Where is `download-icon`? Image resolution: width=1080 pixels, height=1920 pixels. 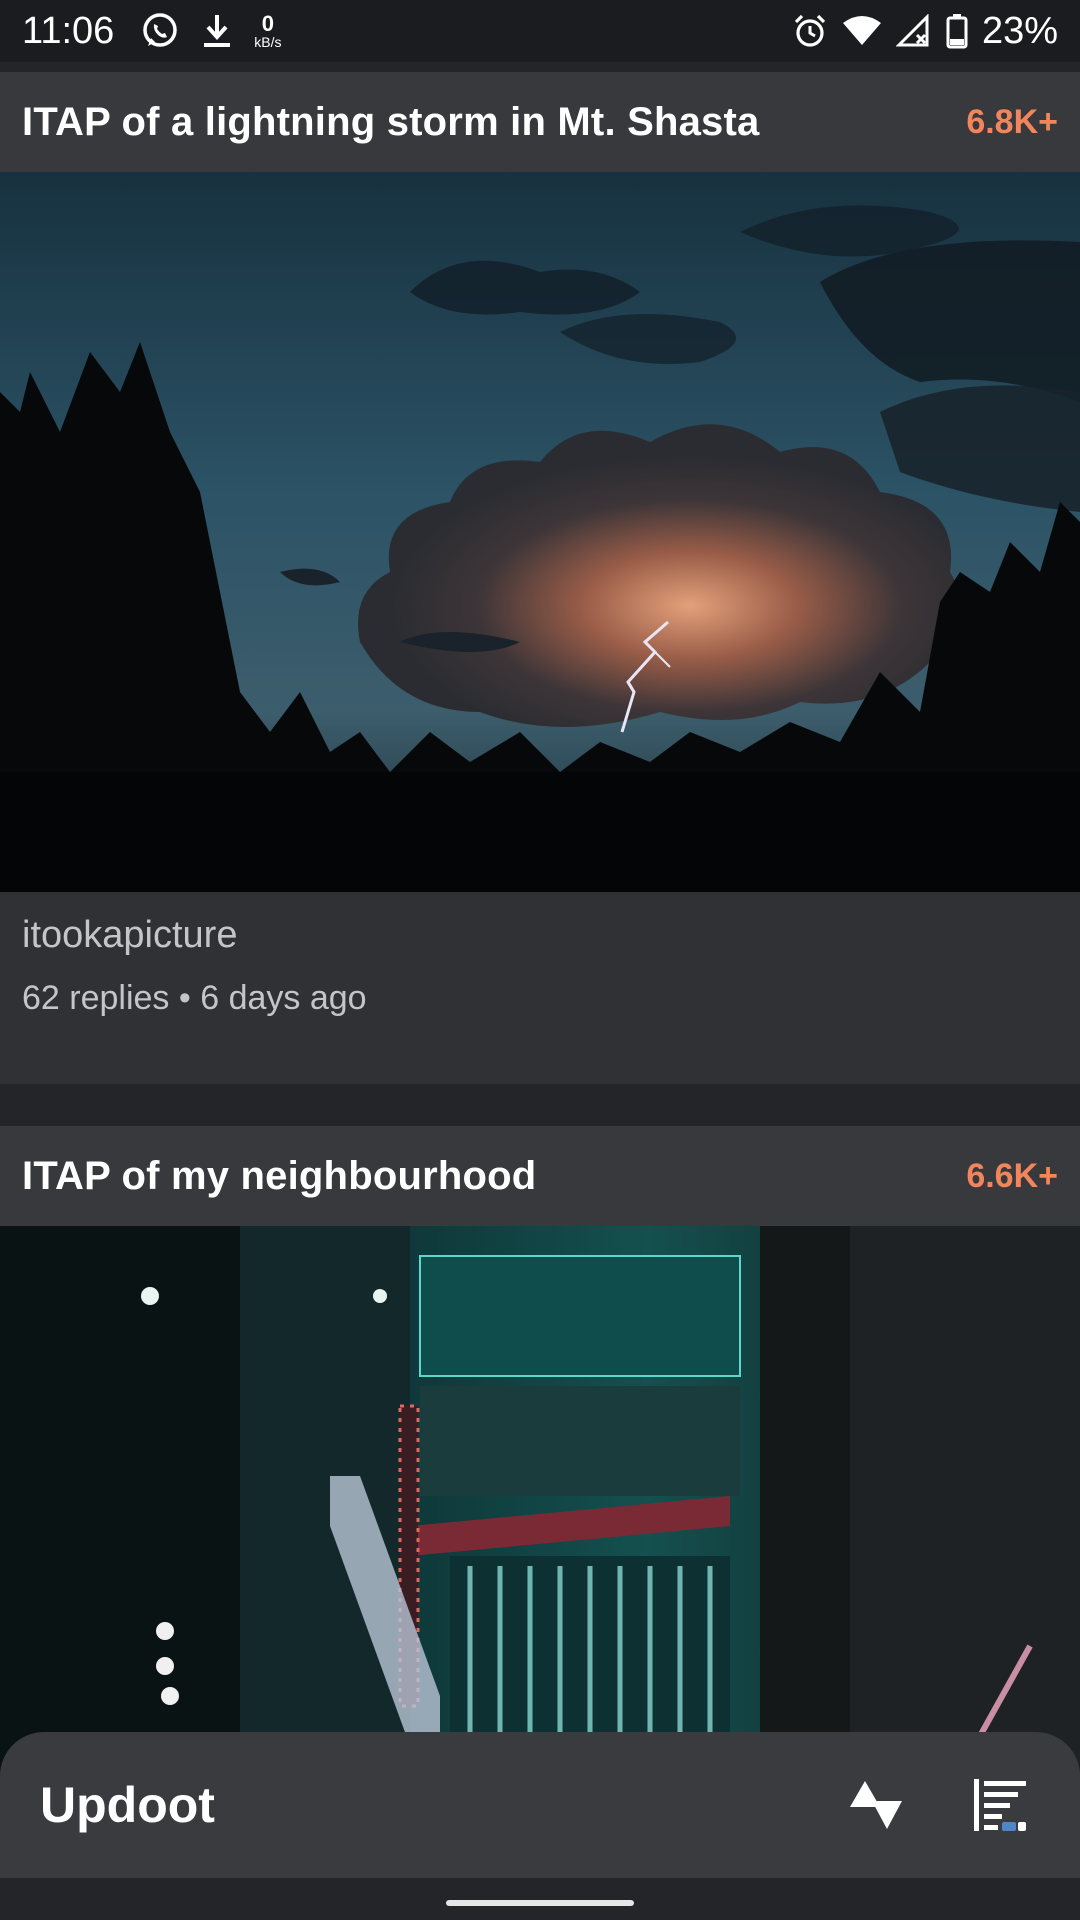 download-icon is located at coordinates (217, 31).